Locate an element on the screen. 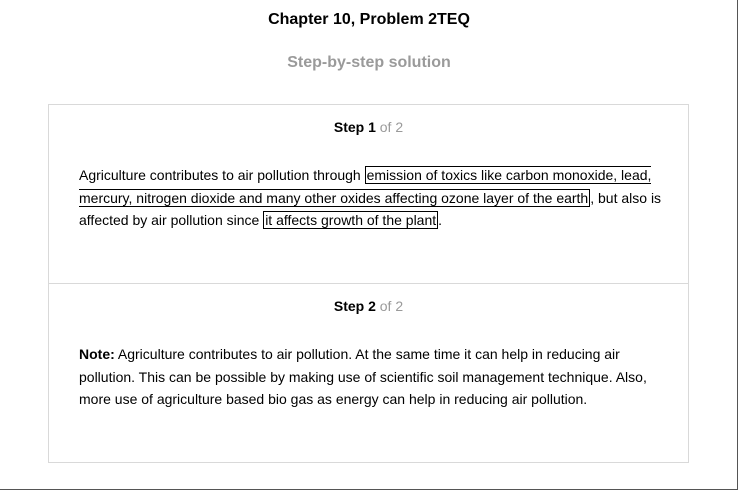  step-1-header: Step 1 of 2 is located at coordinates (368, 127).